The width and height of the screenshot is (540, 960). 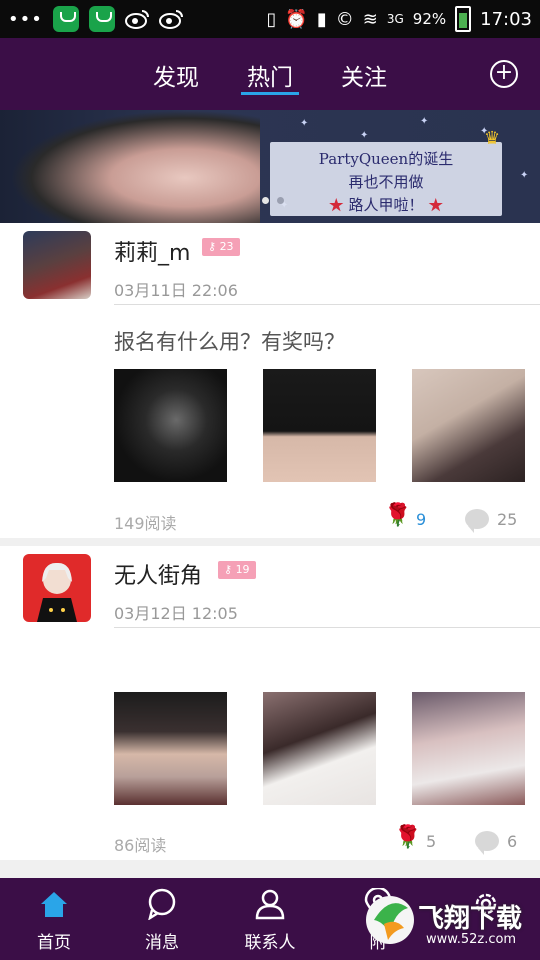 I want to click on tab-bar: 发现 热门 关注, so click(x=270, y=74).